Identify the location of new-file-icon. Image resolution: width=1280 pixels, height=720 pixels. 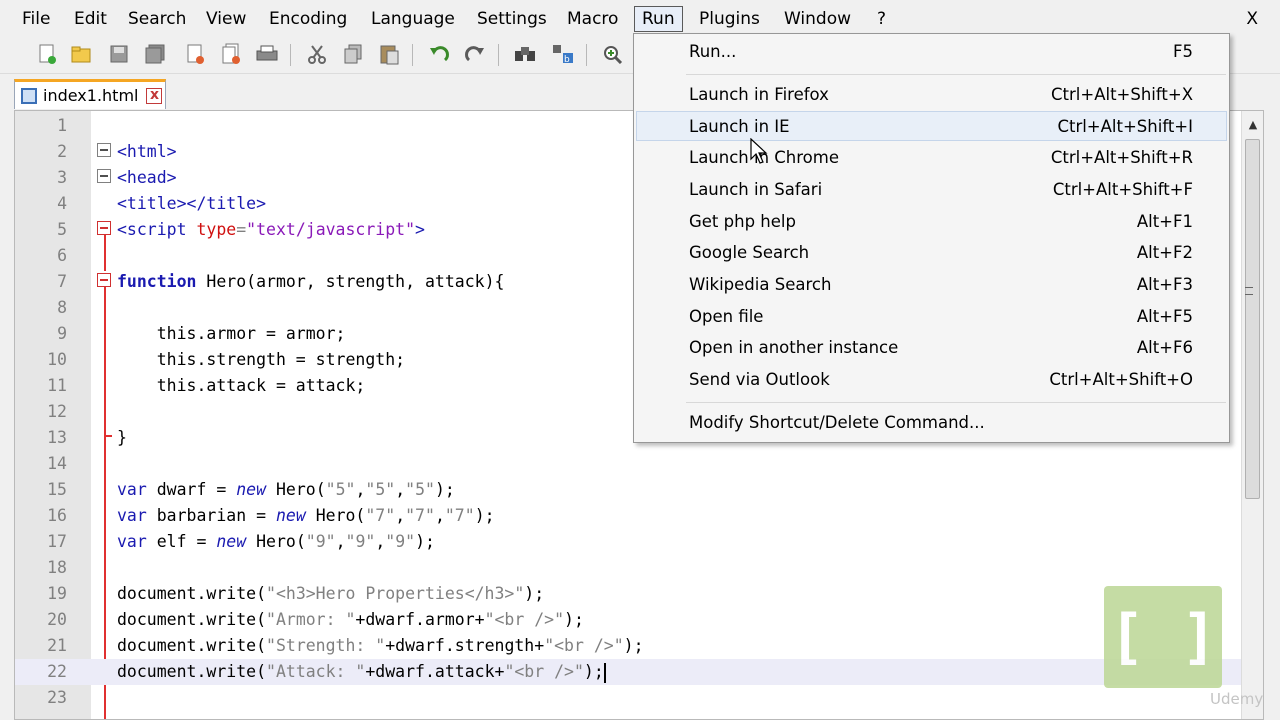
(47, 54).